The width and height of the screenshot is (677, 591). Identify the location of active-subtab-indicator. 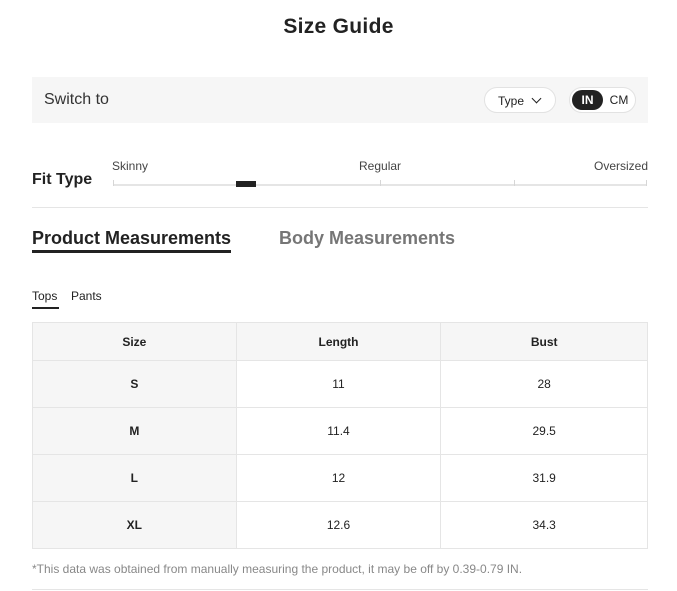
(45, 308).